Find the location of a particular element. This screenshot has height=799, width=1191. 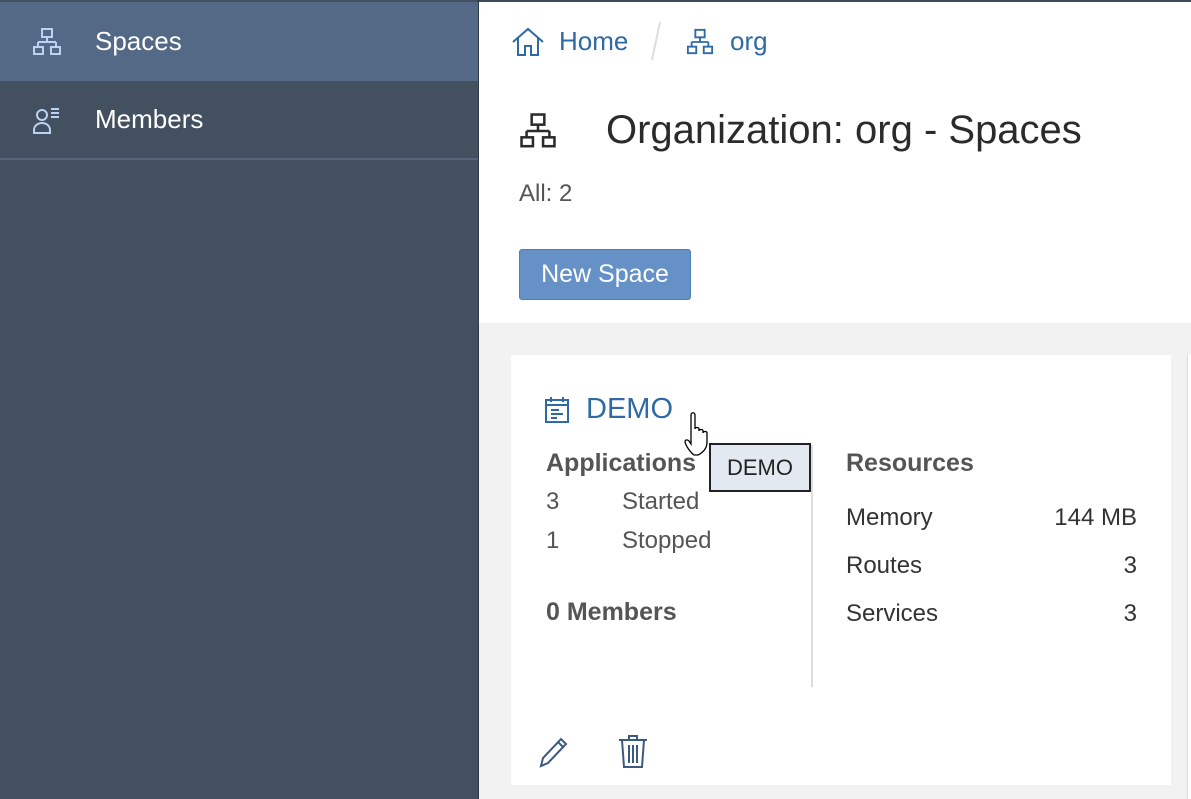

divider is located at coordinates (812, 566).